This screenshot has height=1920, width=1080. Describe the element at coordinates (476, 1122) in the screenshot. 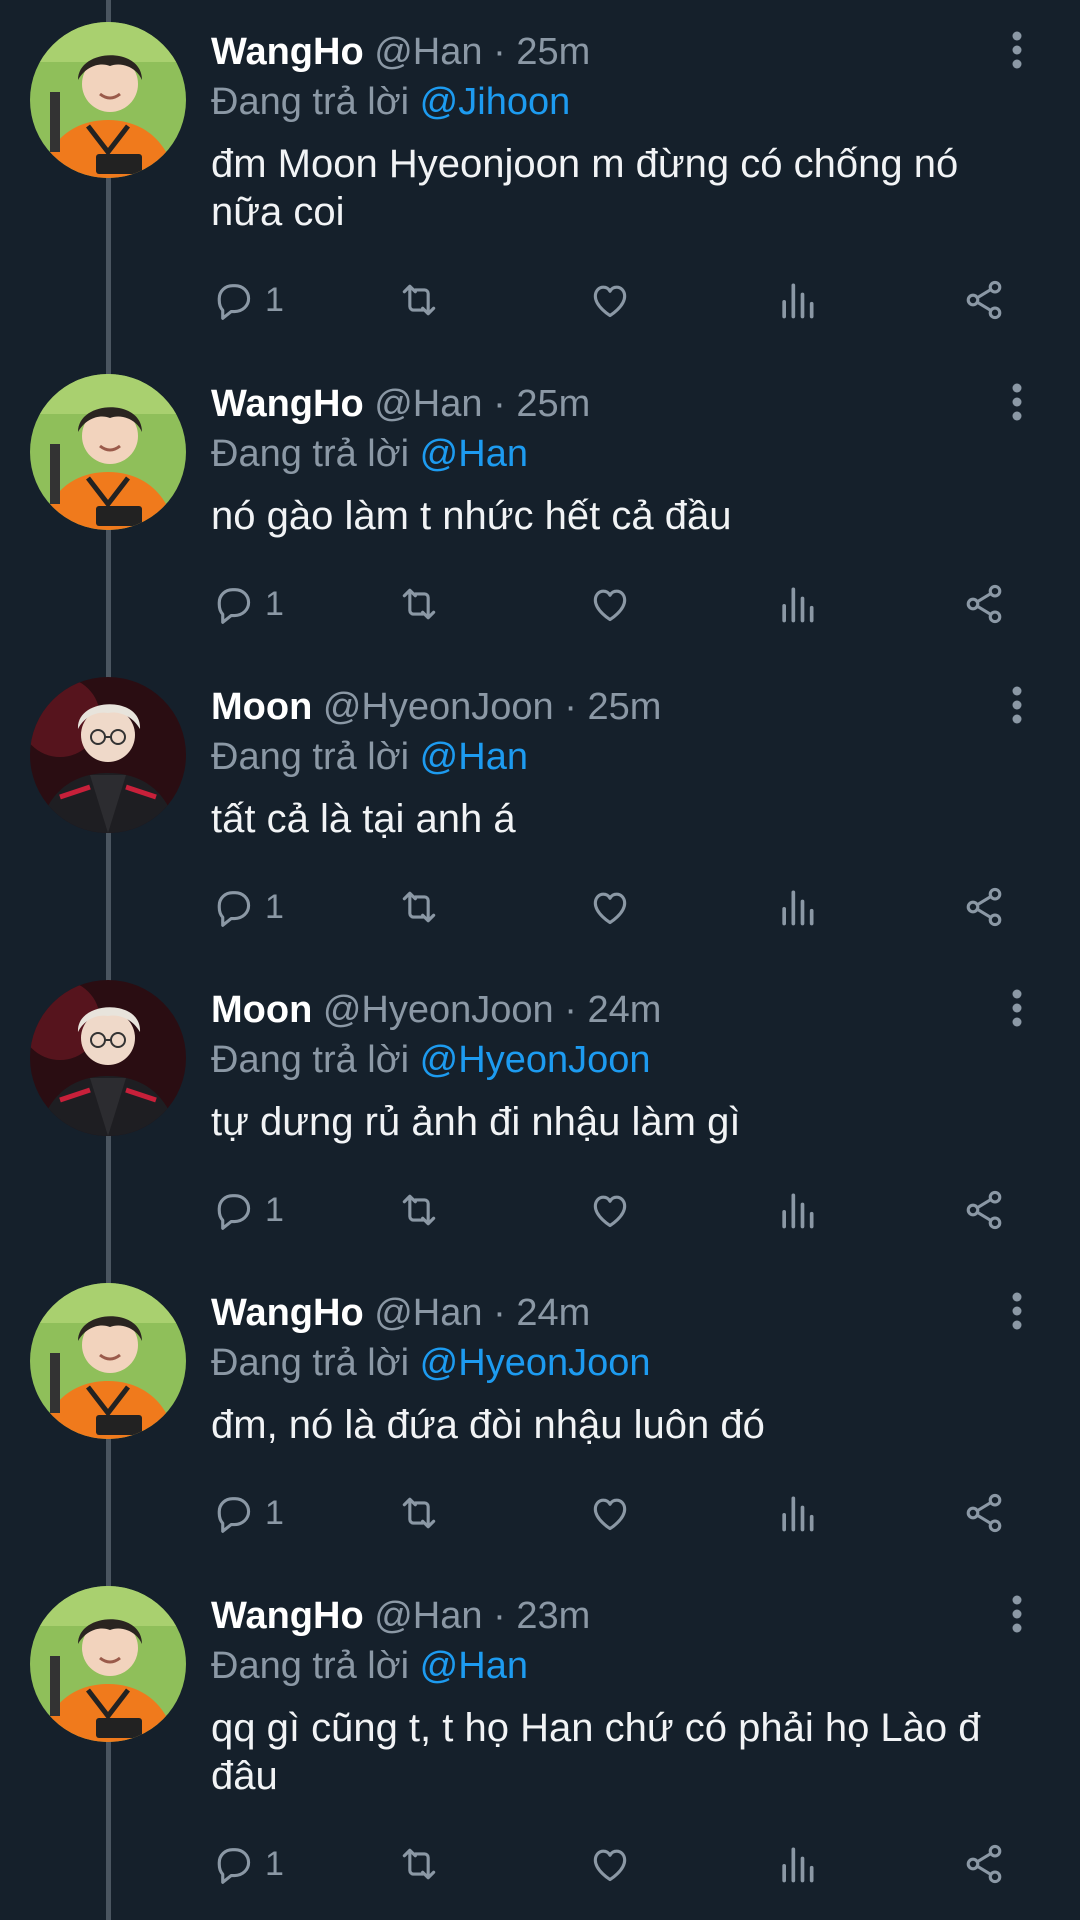

I see `tweet-text: tự dưng rủ ảnh đi nhậu làm gì` at that location.